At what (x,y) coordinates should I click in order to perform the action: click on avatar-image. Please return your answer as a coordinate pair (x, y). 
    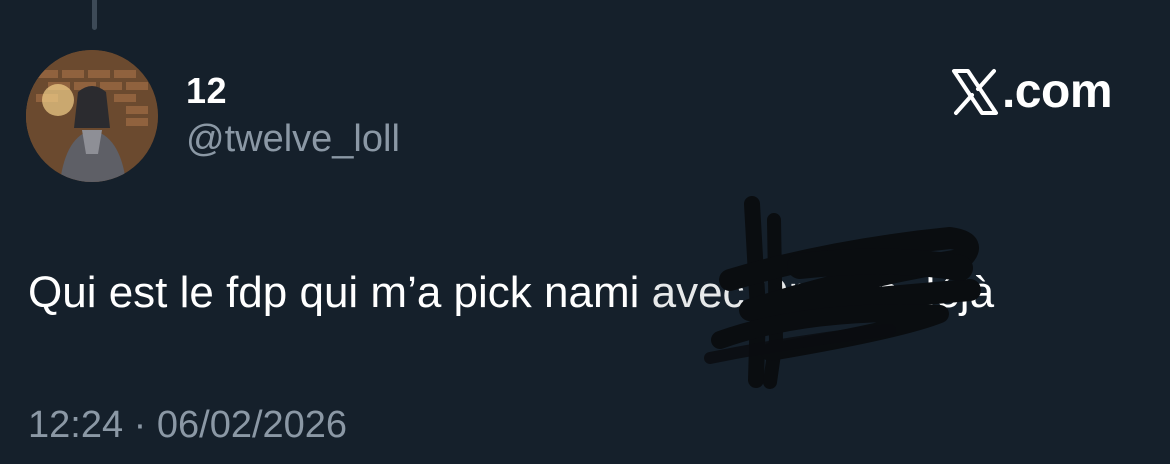
    Looking at the image, I should click on (92, 116).